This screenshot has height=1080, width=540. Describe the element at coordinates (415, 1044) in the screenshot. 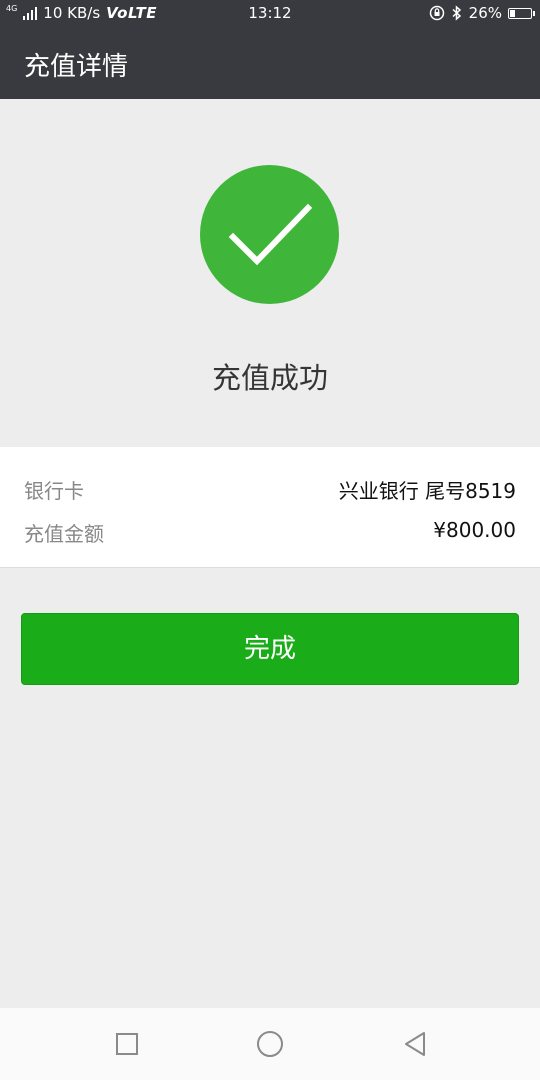

I see `back-triangle-icon` at that location.